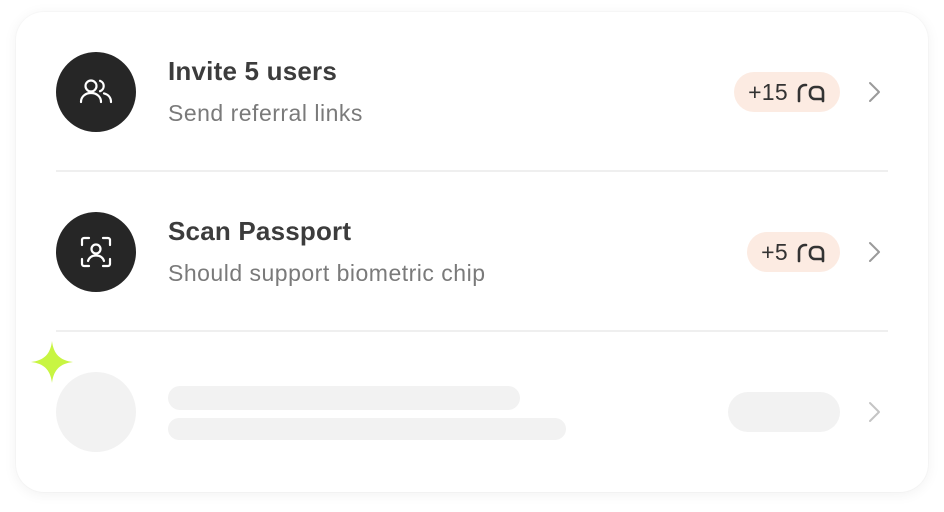  What do you see at coordinates (327, 273) in the screenshot?
I see `task-subtitle: Should support biometric chip` at bounding box center [327, 273].